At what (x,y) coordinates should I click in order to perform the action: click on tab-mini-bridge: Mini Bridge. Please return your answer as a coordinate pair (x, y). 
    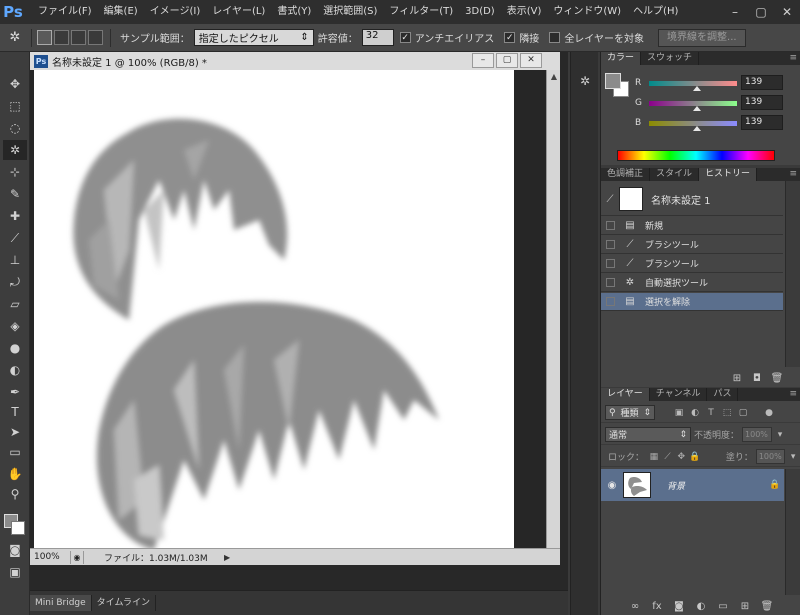
    Looking at the image, I should click on (61, 603).